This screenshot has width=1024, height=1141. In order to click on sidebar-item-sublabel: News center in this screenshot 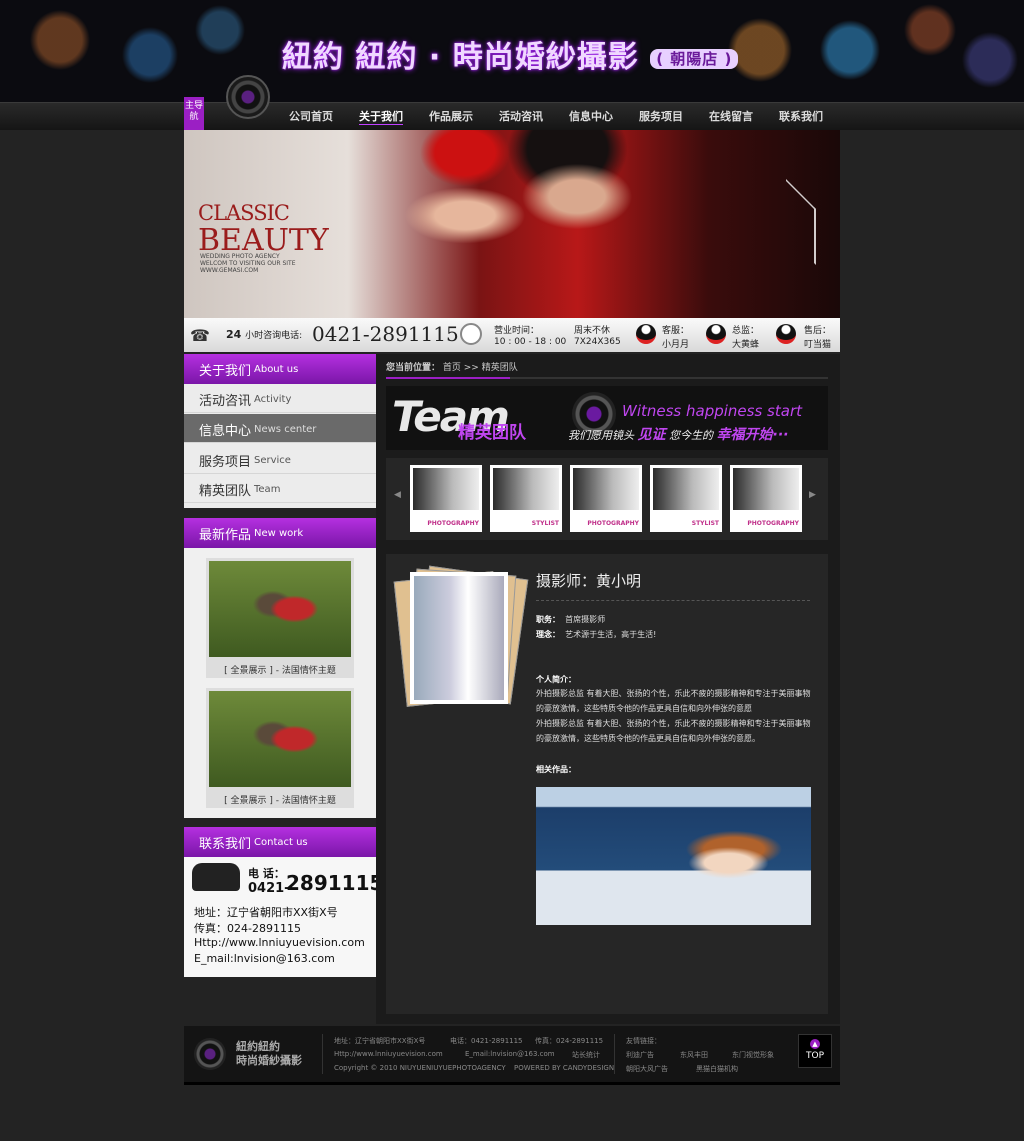, I will do `click(285, 429)`.